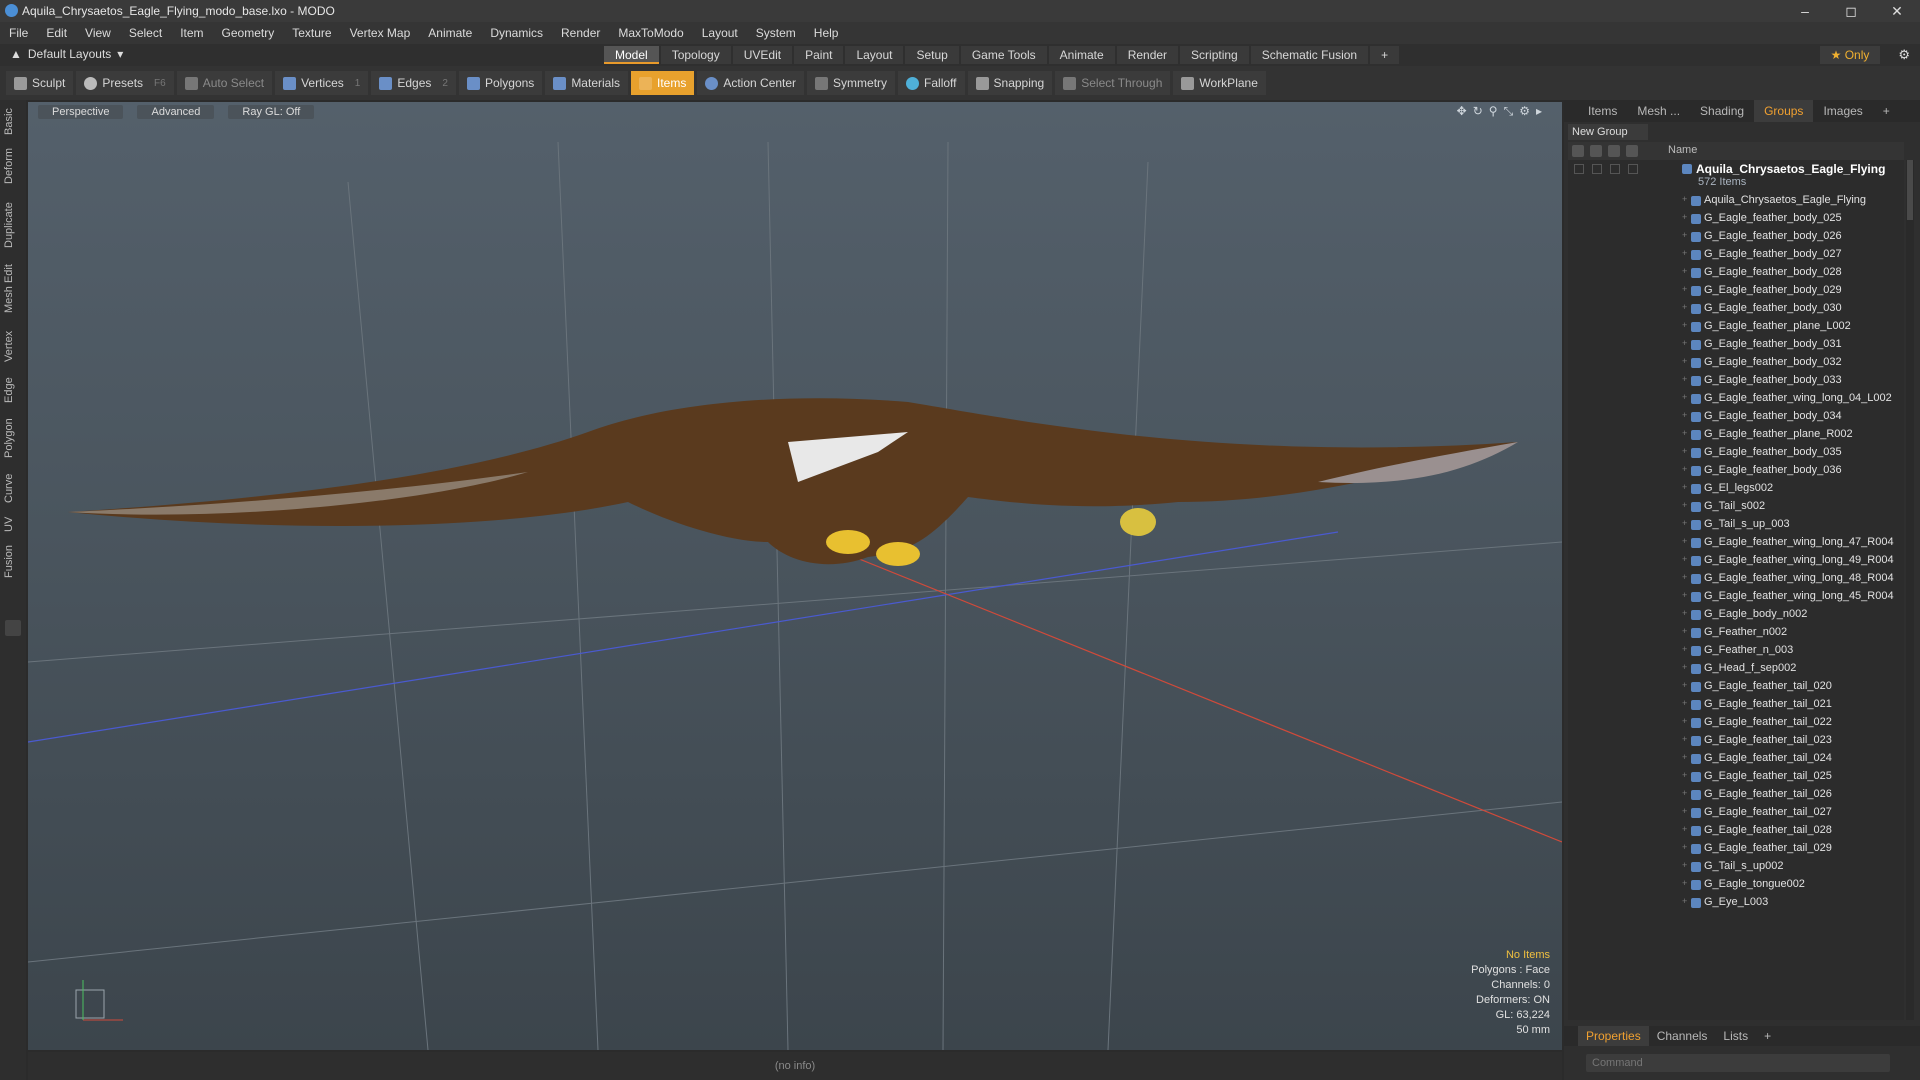 The image size is (1920, 1080). What do you see at coordinates (1784, 111) in the screenshot?
I see `tab-groups: Groups` at bounding box center [1784, 111].